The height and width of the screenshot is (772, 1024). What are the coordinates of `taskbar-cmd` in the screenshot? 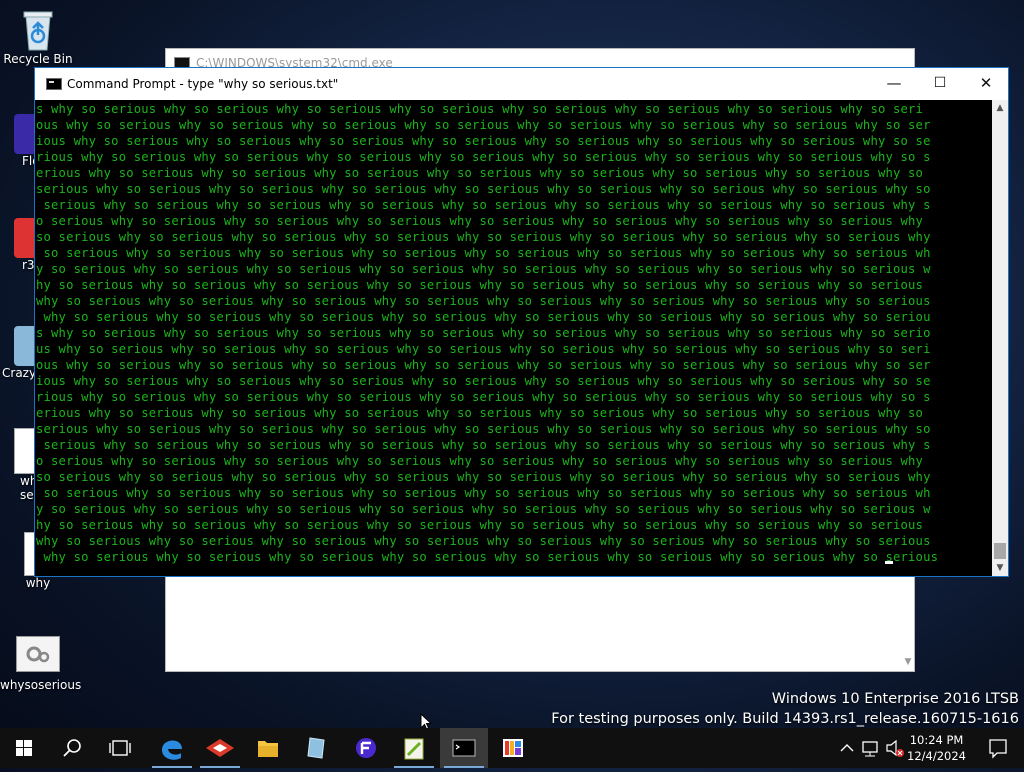 It's located at (464, 748).